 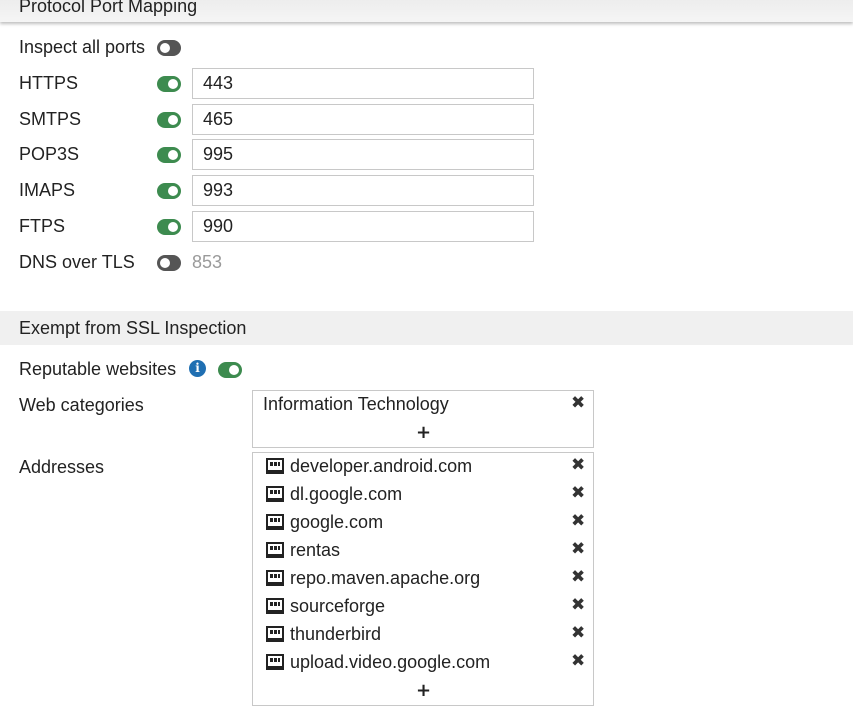 I want to click on address-name: google.com, so click(x=337, y=522).